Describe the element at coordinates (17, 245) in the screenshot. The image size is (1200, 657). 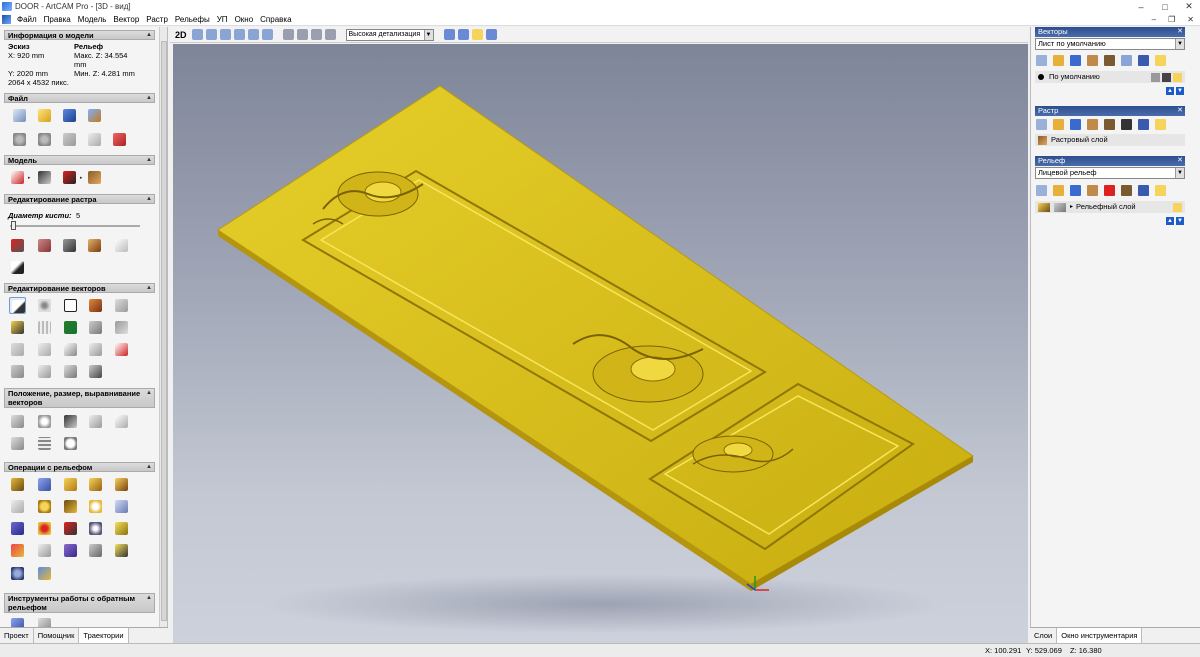
I see `paint-brush-icon` at that location.